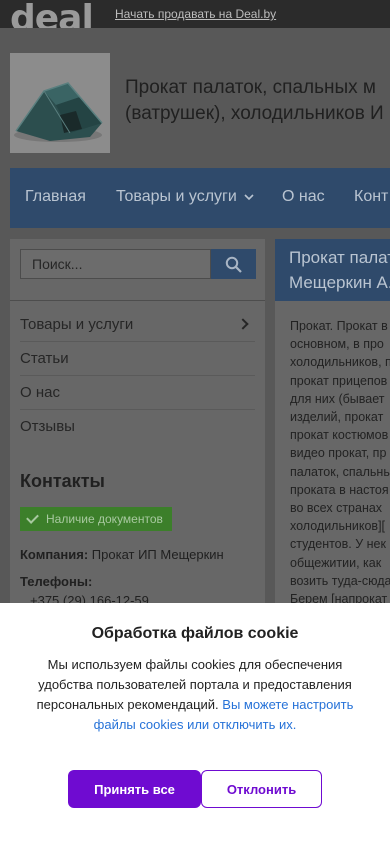  I want to click on shop-logo-tent-image, so click(60, 103).